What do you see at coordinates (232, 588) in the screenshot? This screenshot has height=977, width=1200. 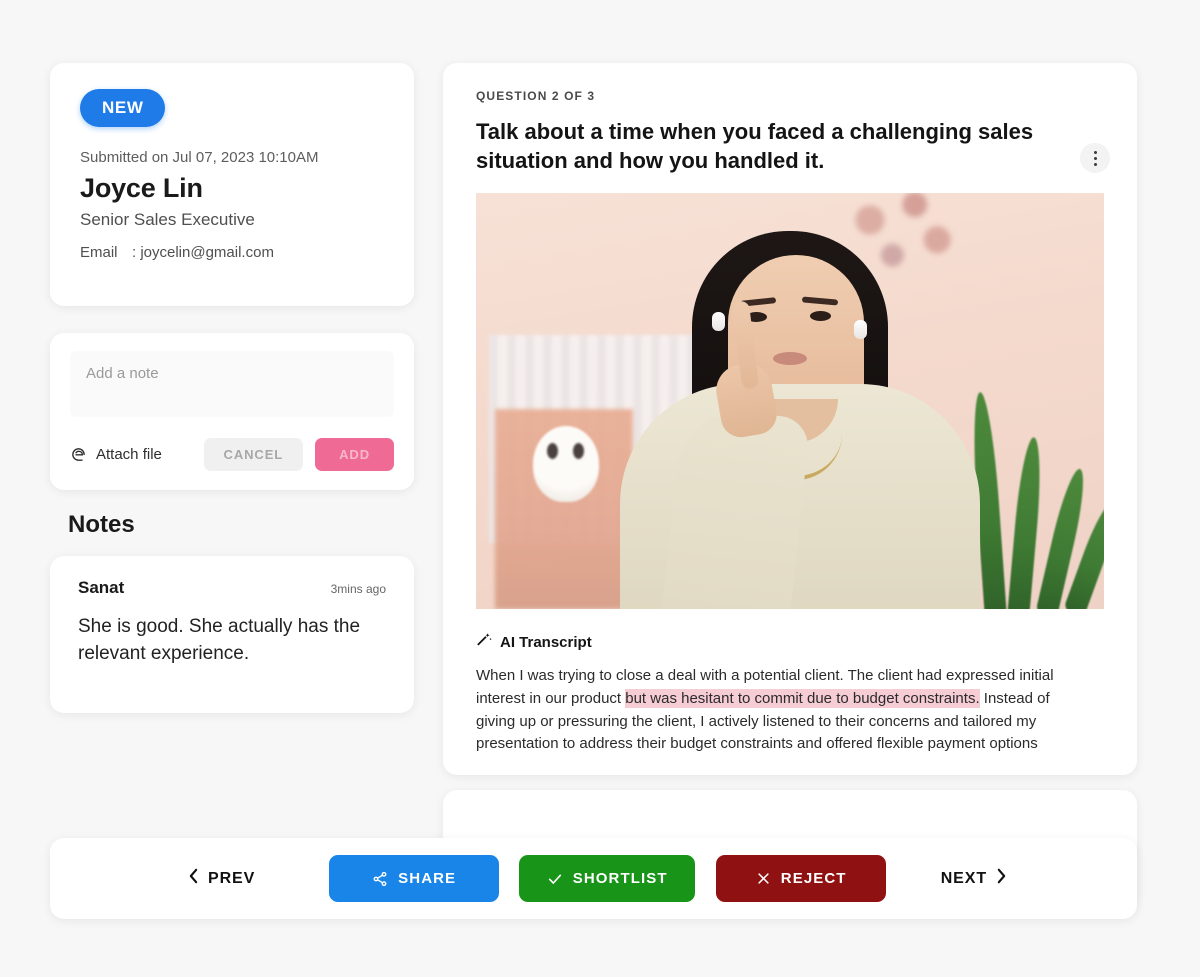 I see `note-header: Sanat 3mins ago` at bounding box center [232, 588].